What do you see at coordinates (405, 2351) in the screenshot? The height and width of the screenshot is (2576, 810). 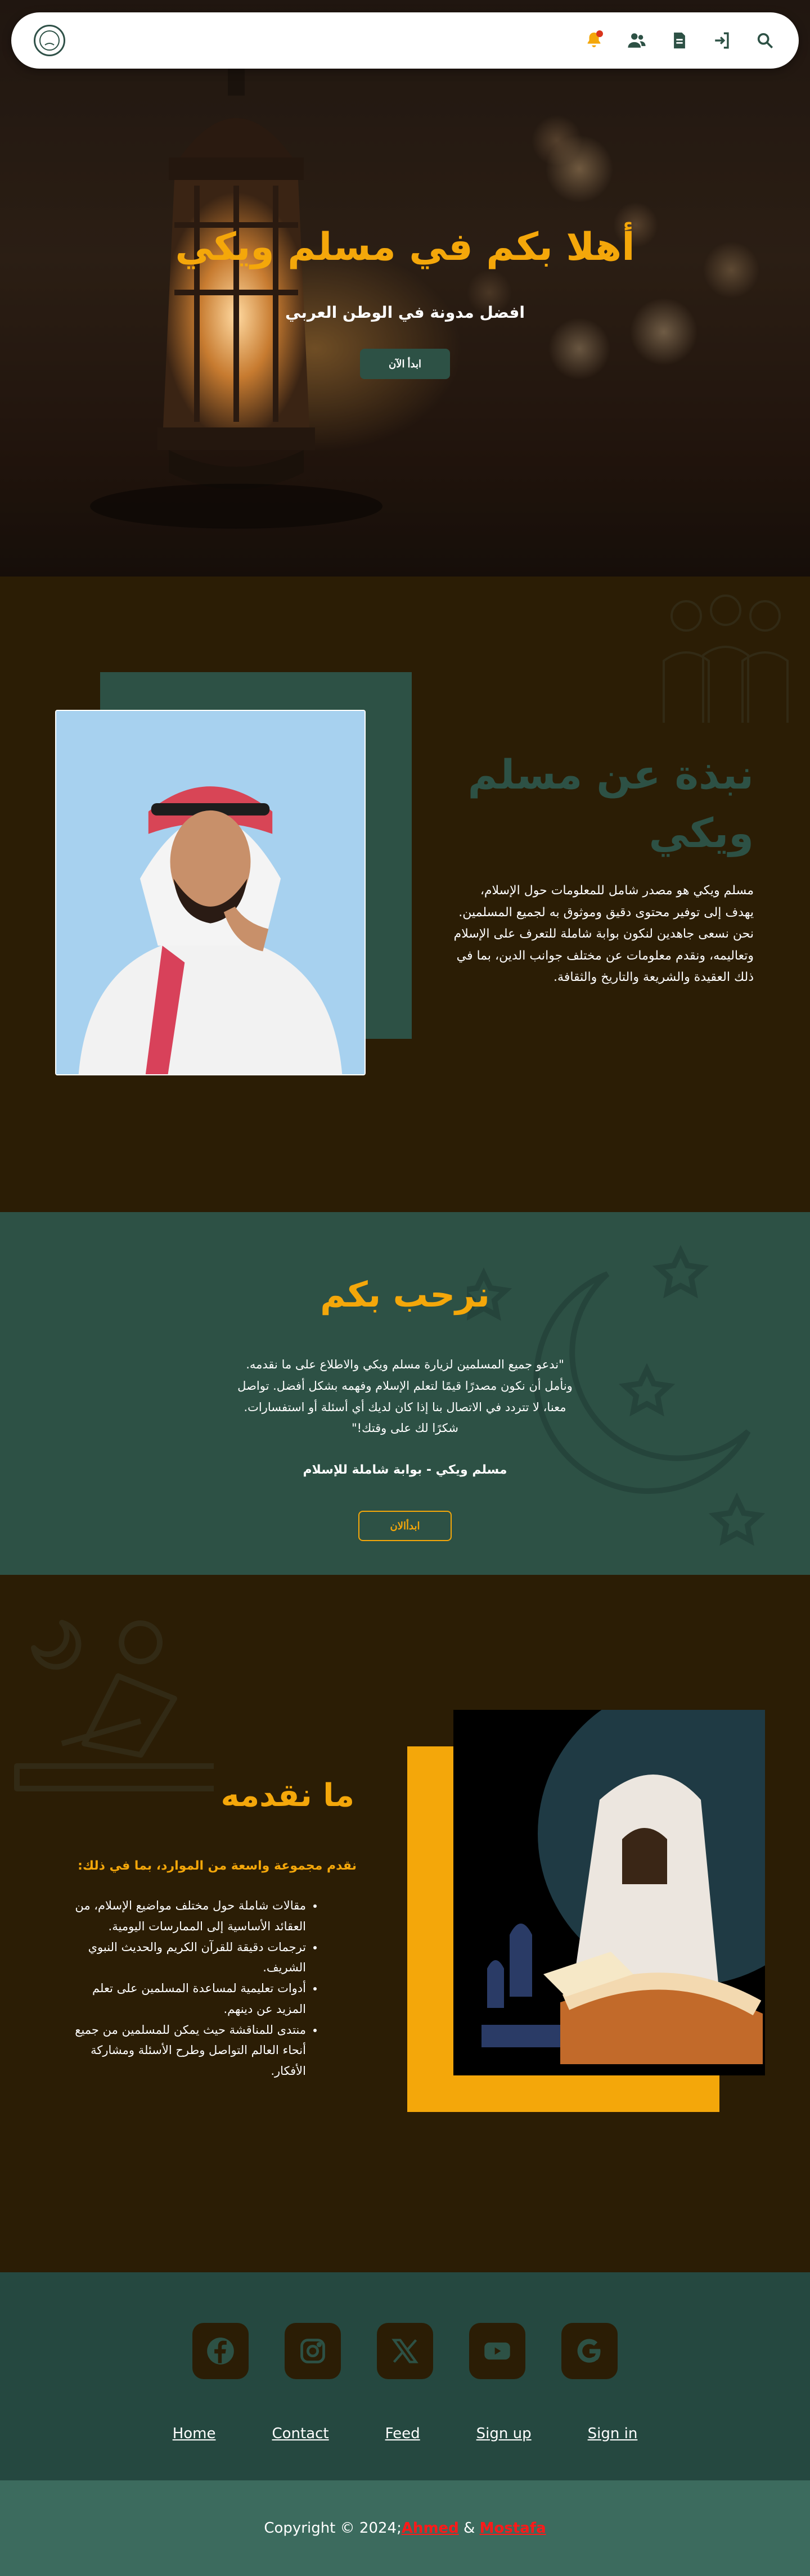 I see `x-icon` at bounding box center [405, 2351].